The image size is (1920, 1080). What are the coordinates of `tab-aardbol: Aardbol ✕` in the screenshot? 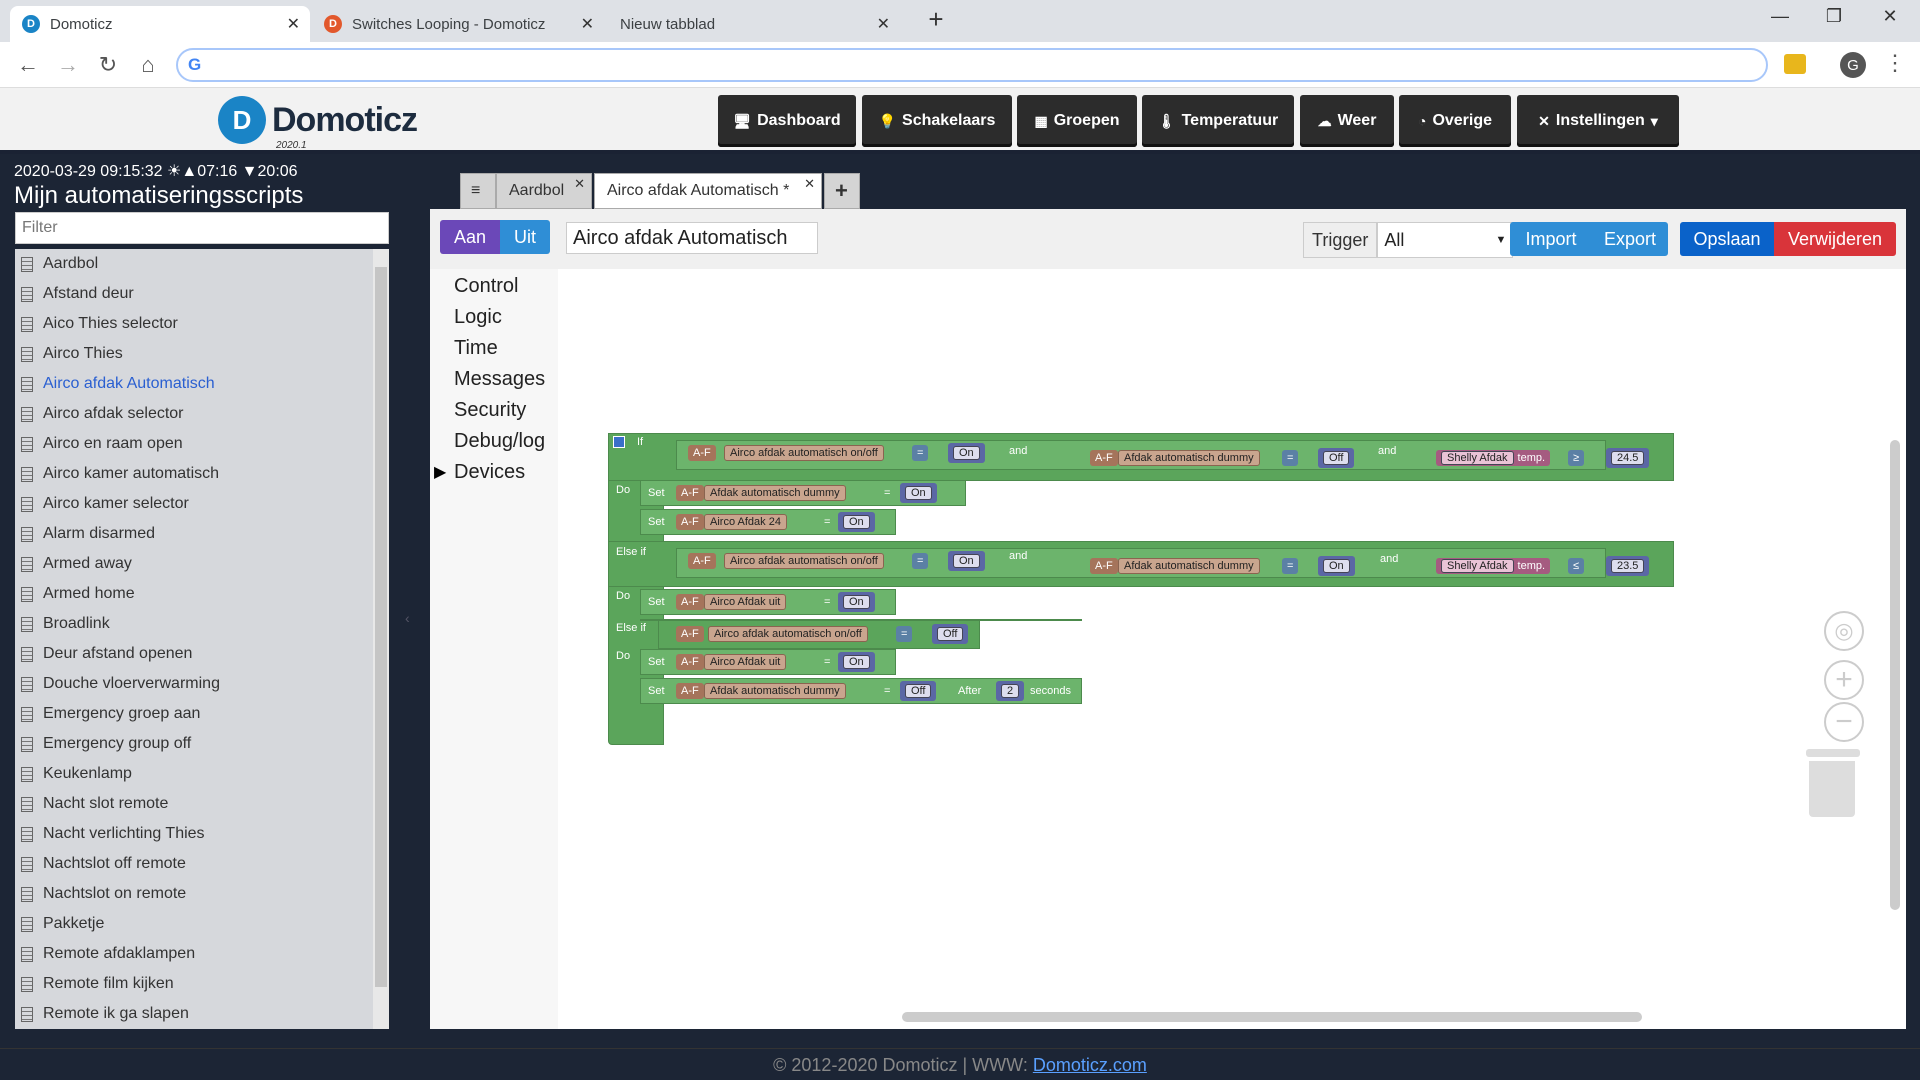 It's located at (544, 191).